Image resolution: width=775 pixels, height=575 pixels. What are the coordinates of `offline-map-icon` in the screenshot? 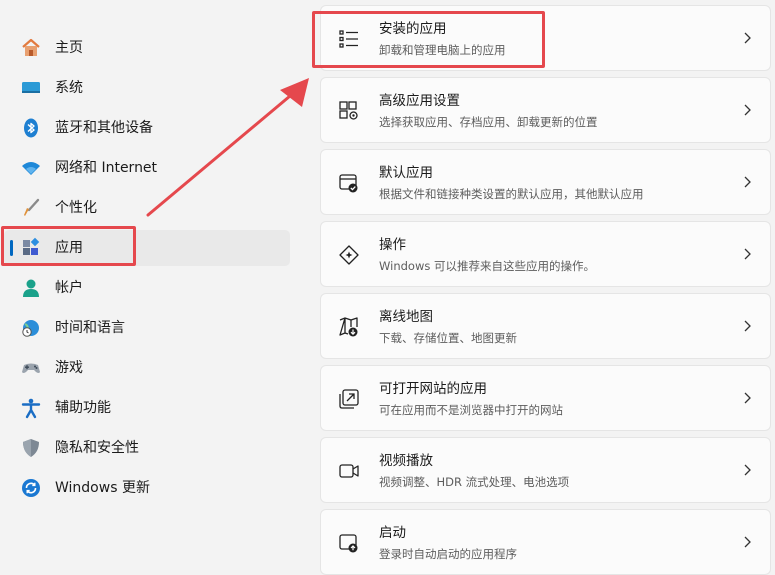 It's located at (348, 327).